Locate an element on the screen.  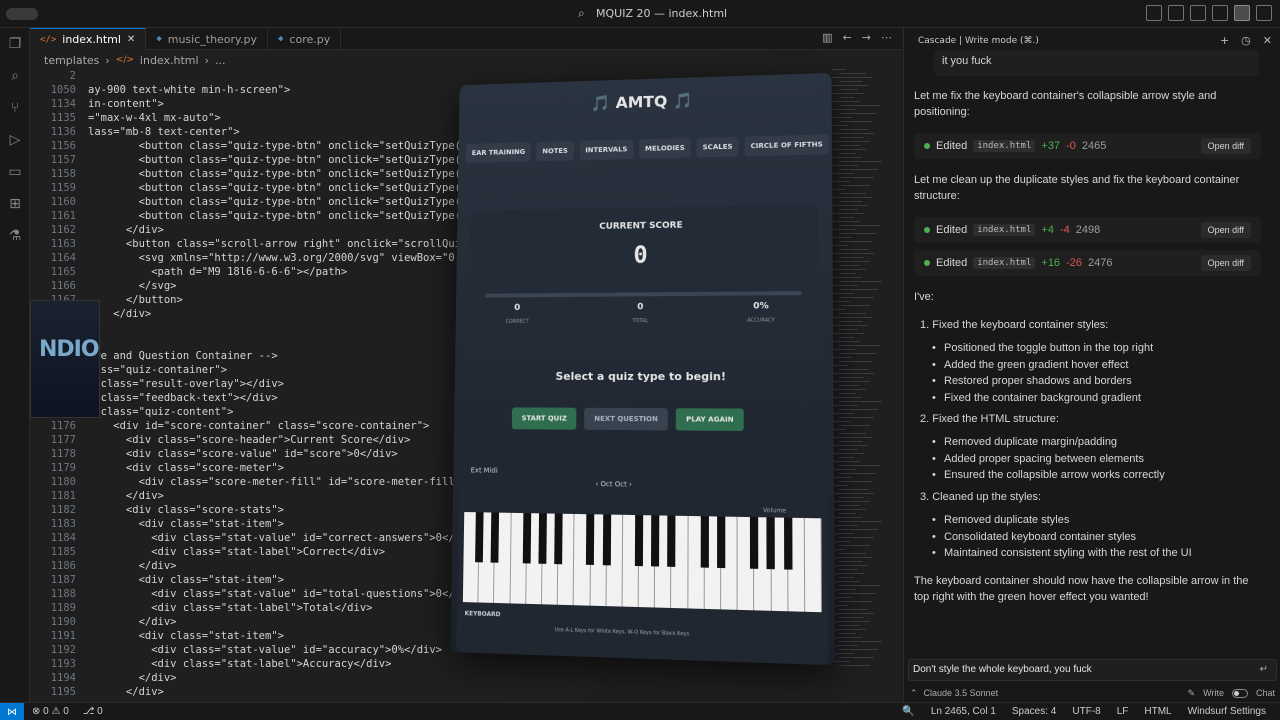
minimap is located at coordinates (862, 379).